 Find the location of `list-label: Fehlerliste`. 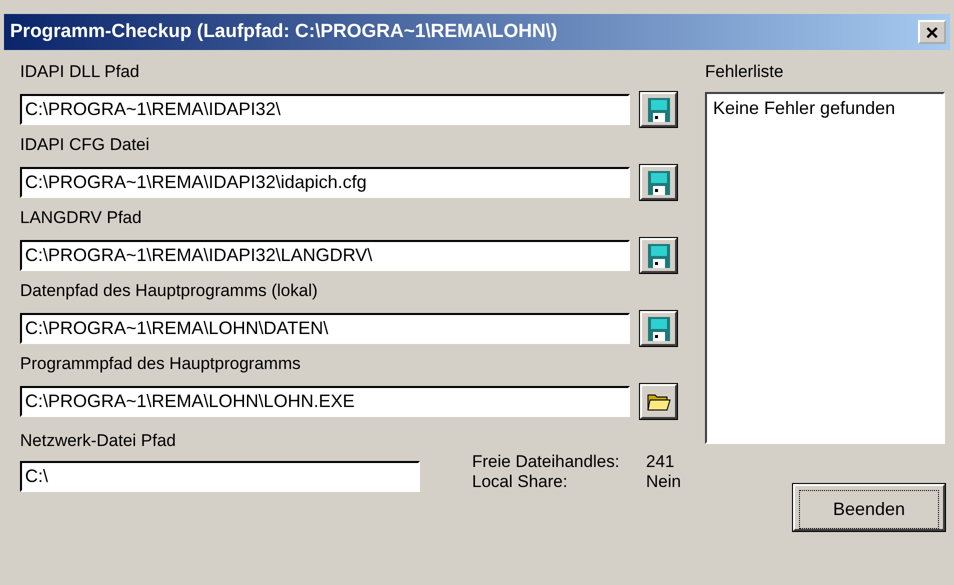

list-label: Fehlerliste is located at coordinates (744, 72).